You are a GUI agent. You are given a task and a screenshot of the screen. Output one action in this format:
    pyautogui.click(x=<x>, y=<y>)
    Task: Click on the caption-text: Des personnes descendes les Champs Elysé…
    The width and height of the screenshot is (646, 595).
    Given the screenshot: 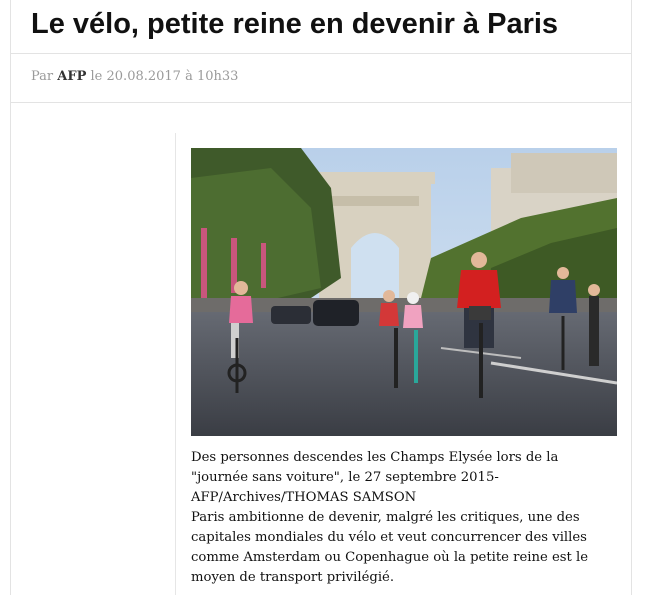 What is the action you would take?
    pyautogui.click(x=375, y=477)
    